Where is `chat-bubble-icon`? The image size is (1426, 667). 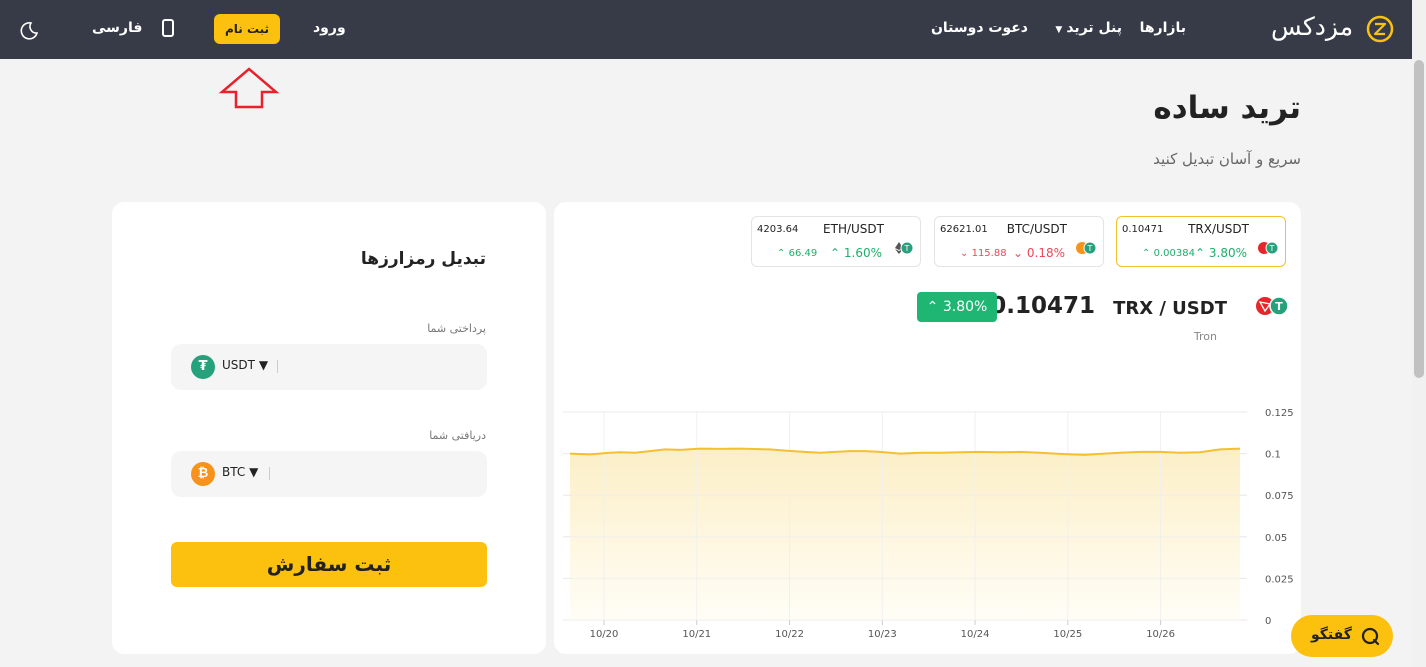
chat-bubble-icon is located at coordinates (1370, 636).